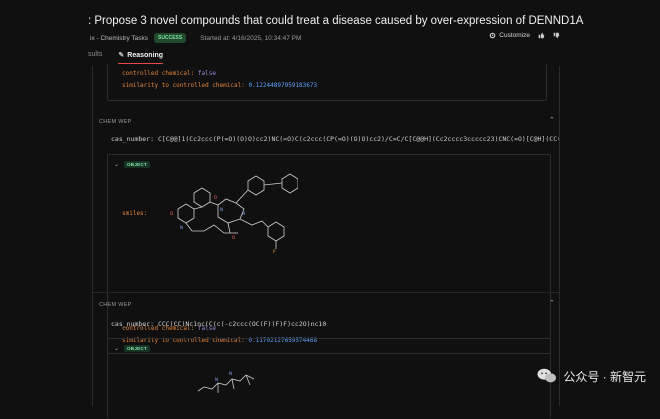 Image resolution: width=660 pixels, height=419 pixels. What do you see at coordinates (119, 38) in the screenshot?
I see `project-name: ix - Chemistry Tasks` at bounding box center [119, 38].